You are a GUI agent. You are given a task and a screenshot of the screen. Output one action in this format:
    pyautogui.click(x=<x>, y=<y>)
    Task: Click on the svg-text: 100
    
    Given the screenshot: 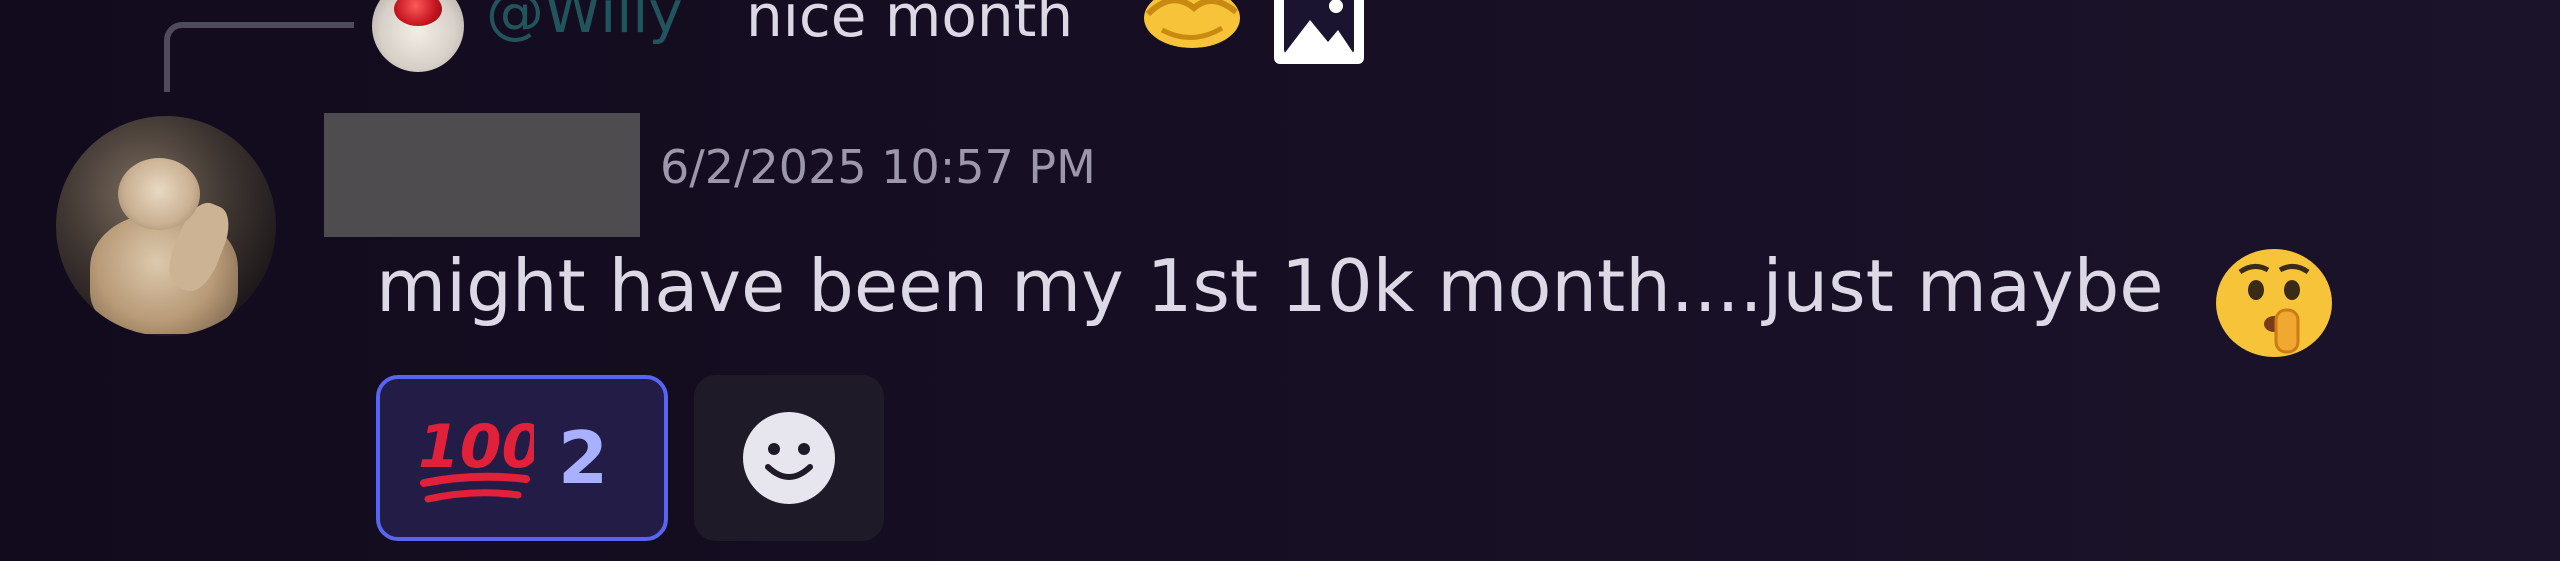 What is the action you would take?
    pyautogui.click(x=476, y=447)
    